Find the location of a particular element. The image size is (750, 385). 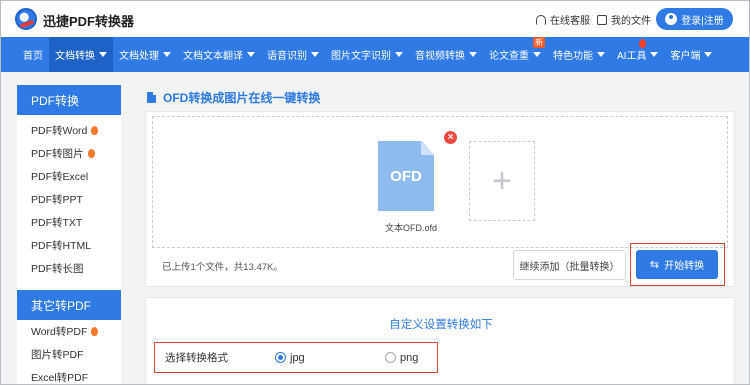

radio-selected-icon is located at coordinates (280, 357).